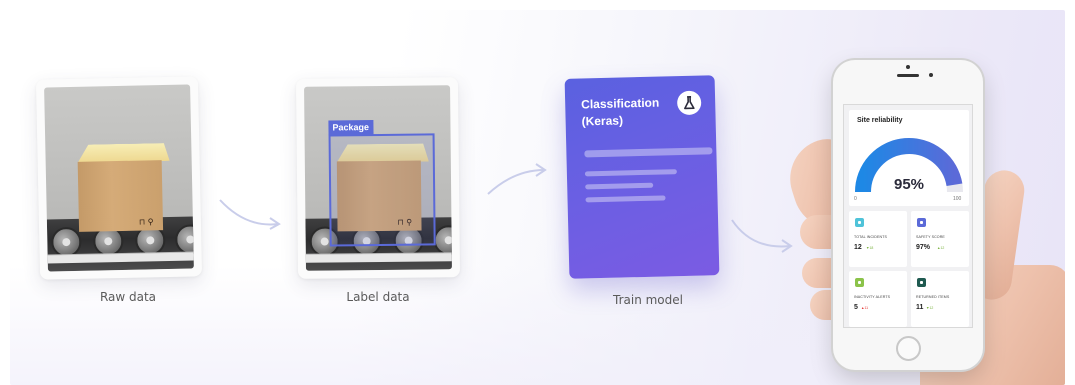  Describe the element at coordinates (909, 158) in the screenshot. I see `site-reliability-panel: Site reliability 95% 0 100` at that location.